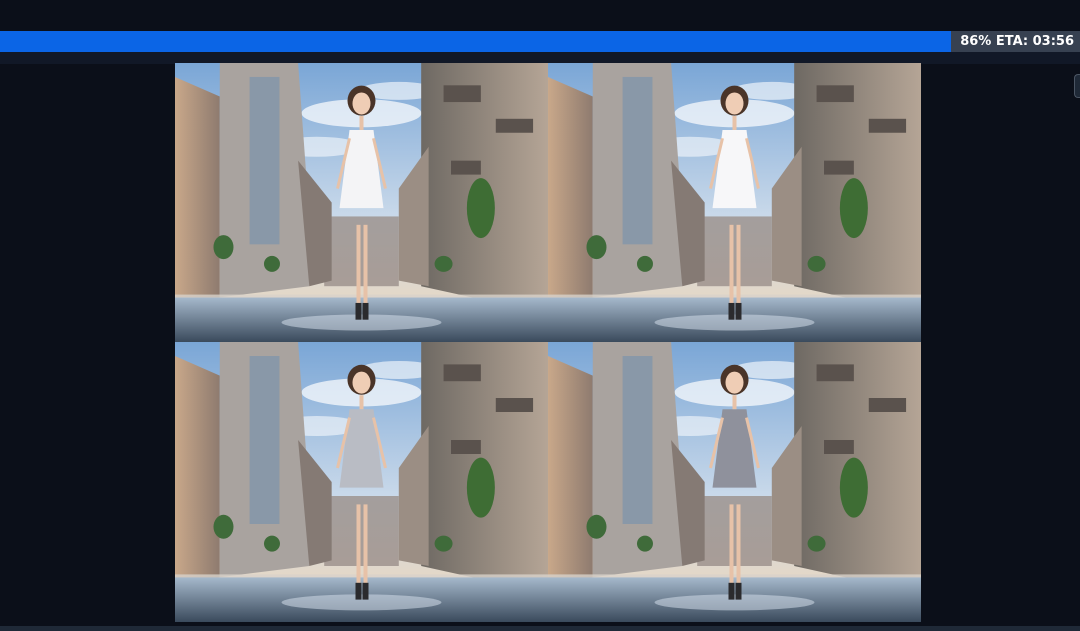 The height and width of the screenshot is (631, 1080). Describe the element at coordinates (540, 11) in the screenshot. I see `top-strip` at that location.